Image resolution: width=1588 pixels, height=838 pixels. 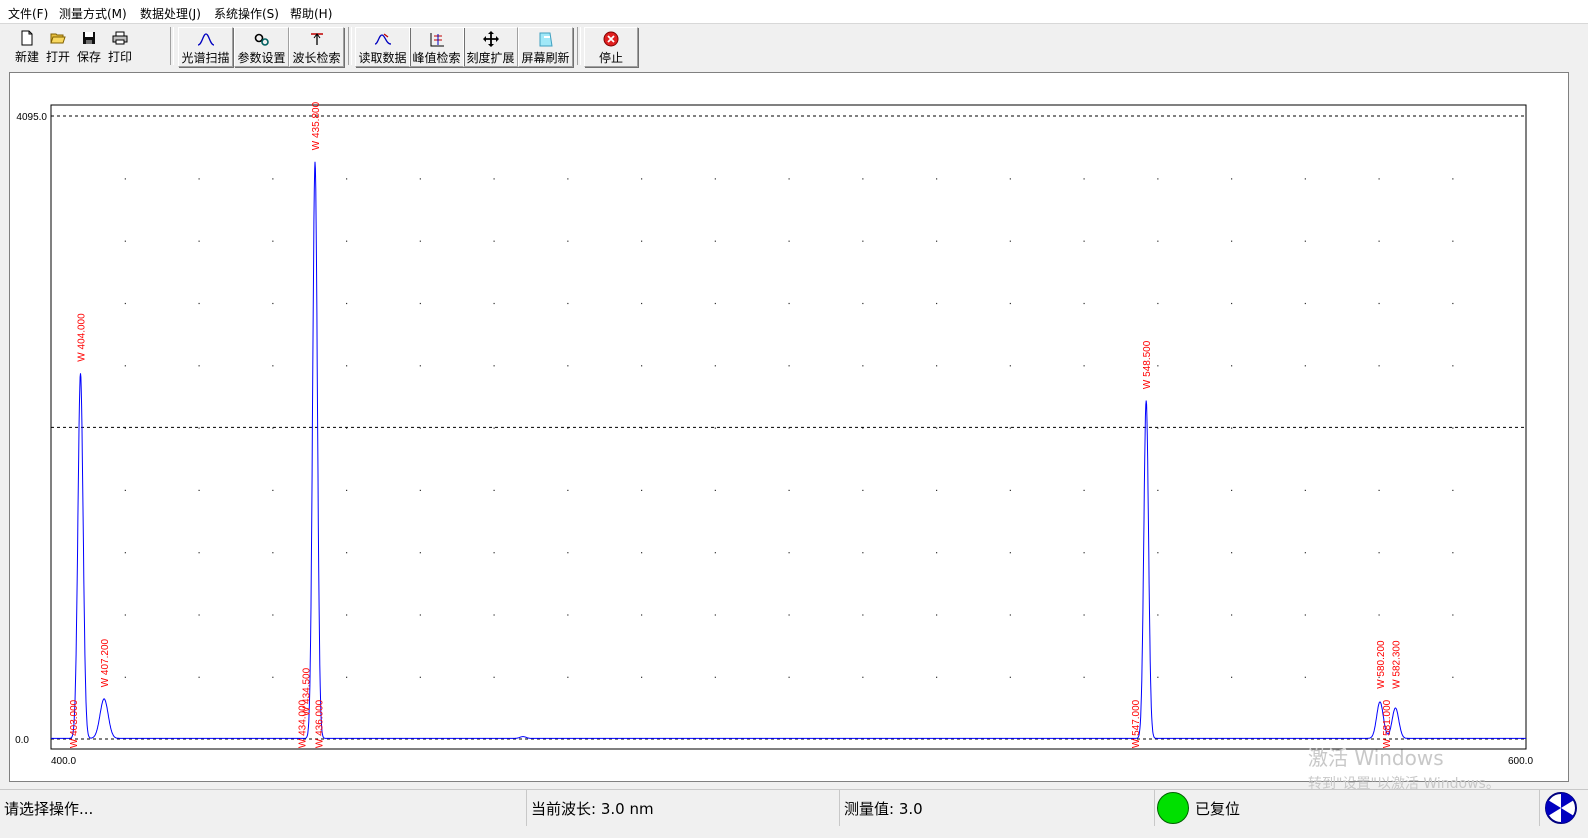 What do you see at coordinates (1520, 761) in the screenshot?
I see `x-tick-label: 600.0` at bounding box center [1520, 761].